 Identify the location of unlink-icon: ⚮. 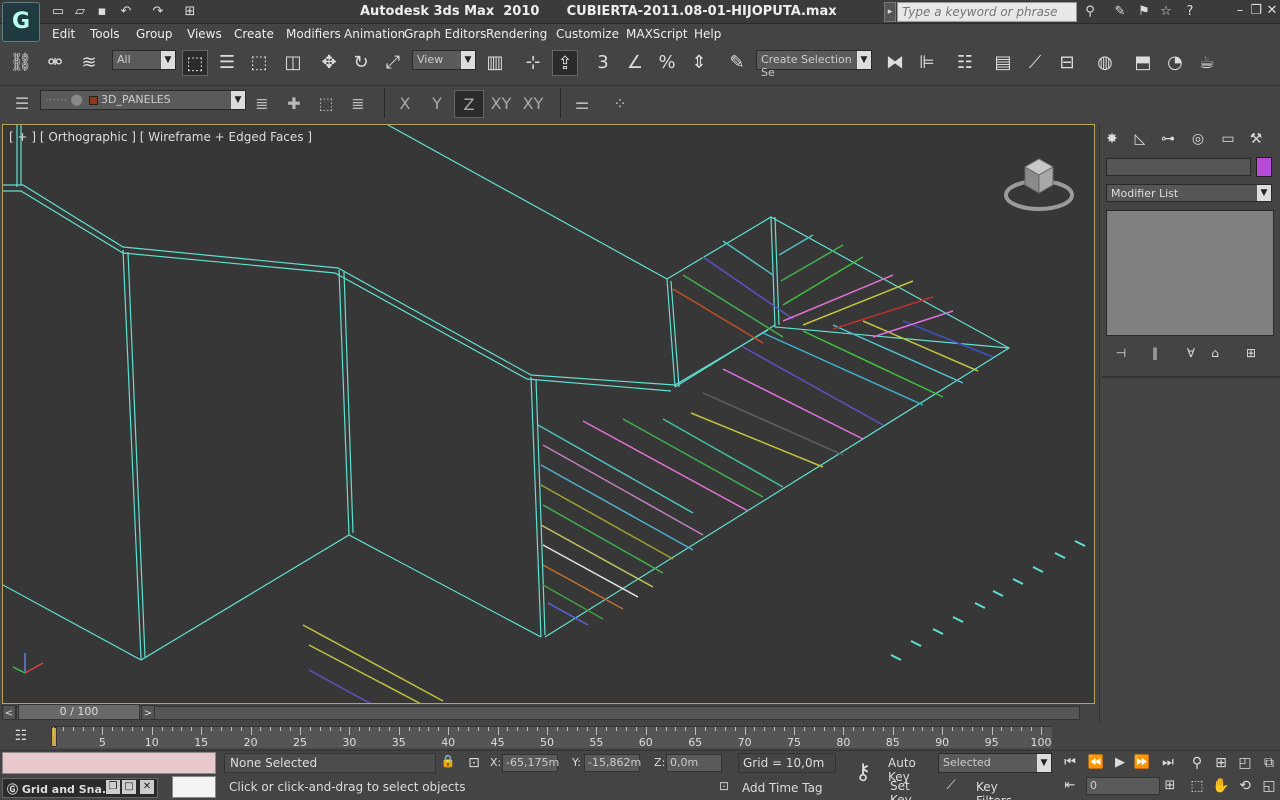
(55, 63).